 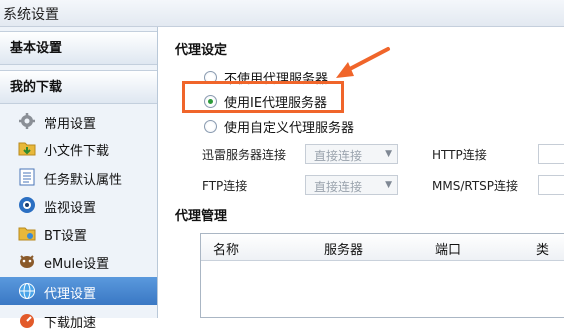 I want to click on annotation-arrow, so click(x=363, y=62).